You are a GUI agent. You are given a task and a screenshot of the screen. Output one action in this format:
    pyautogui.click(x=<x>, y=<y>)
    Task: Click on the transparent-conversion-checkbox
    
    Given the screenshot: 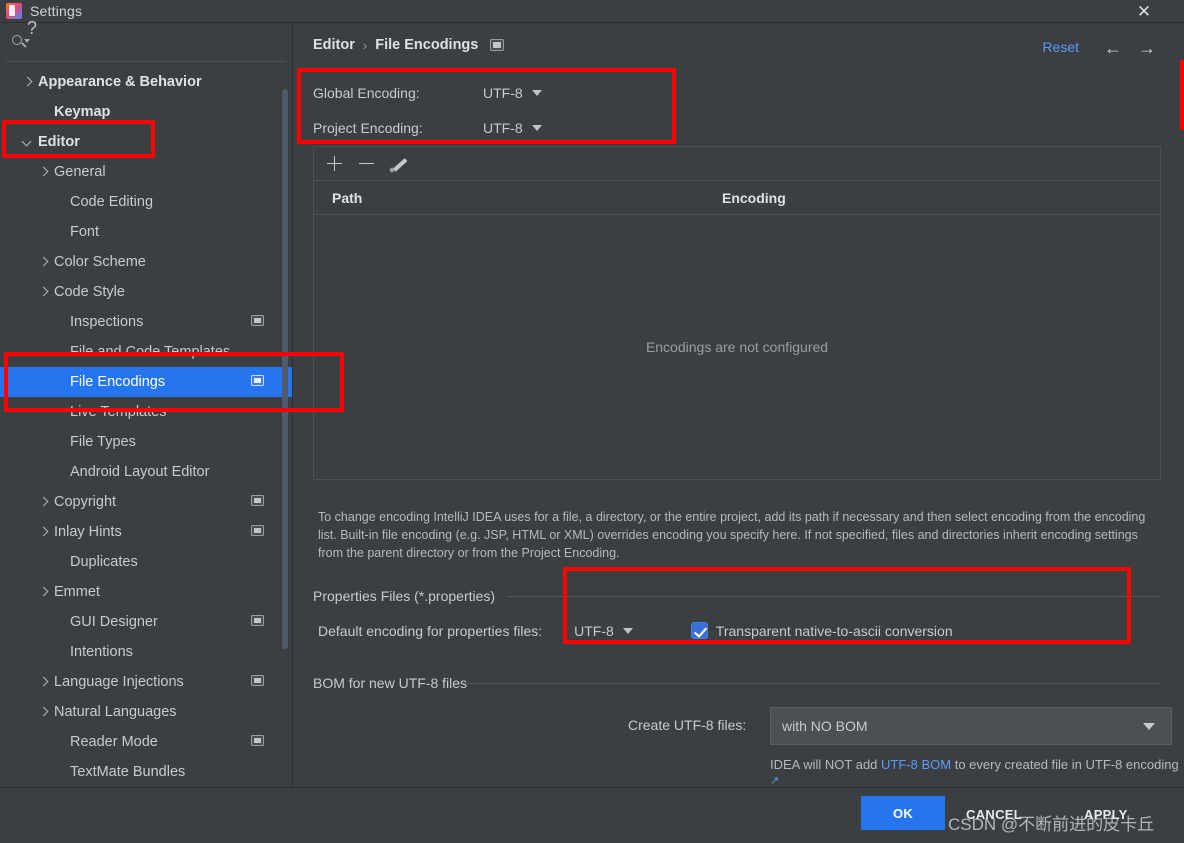 What is the action you would take?
    pyautogui.click(x=699, y=630)
    